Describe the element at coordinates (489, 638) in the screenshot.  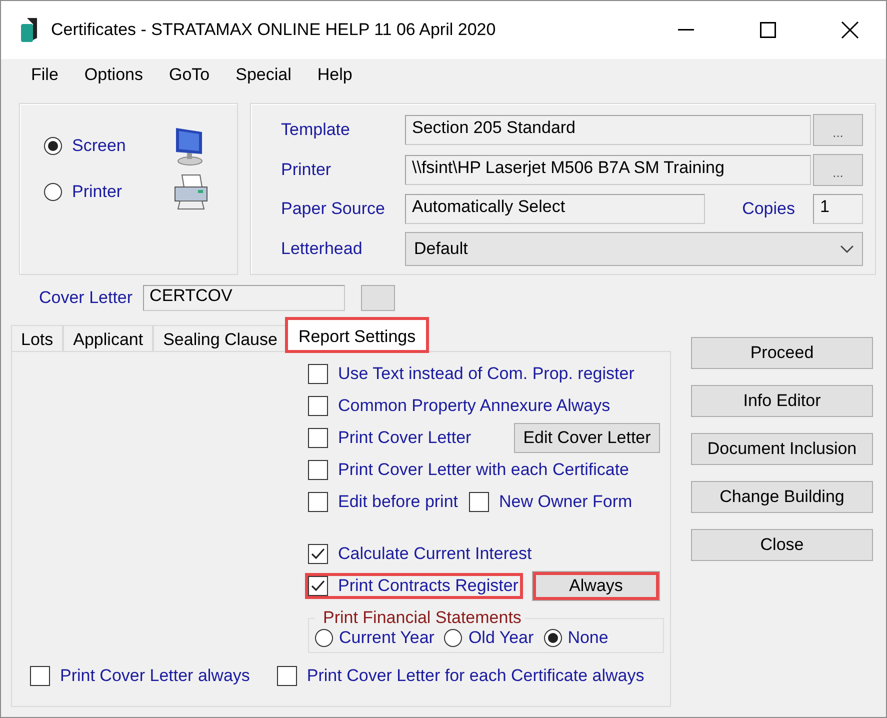
I see `radio-option: Old Year` at that location.